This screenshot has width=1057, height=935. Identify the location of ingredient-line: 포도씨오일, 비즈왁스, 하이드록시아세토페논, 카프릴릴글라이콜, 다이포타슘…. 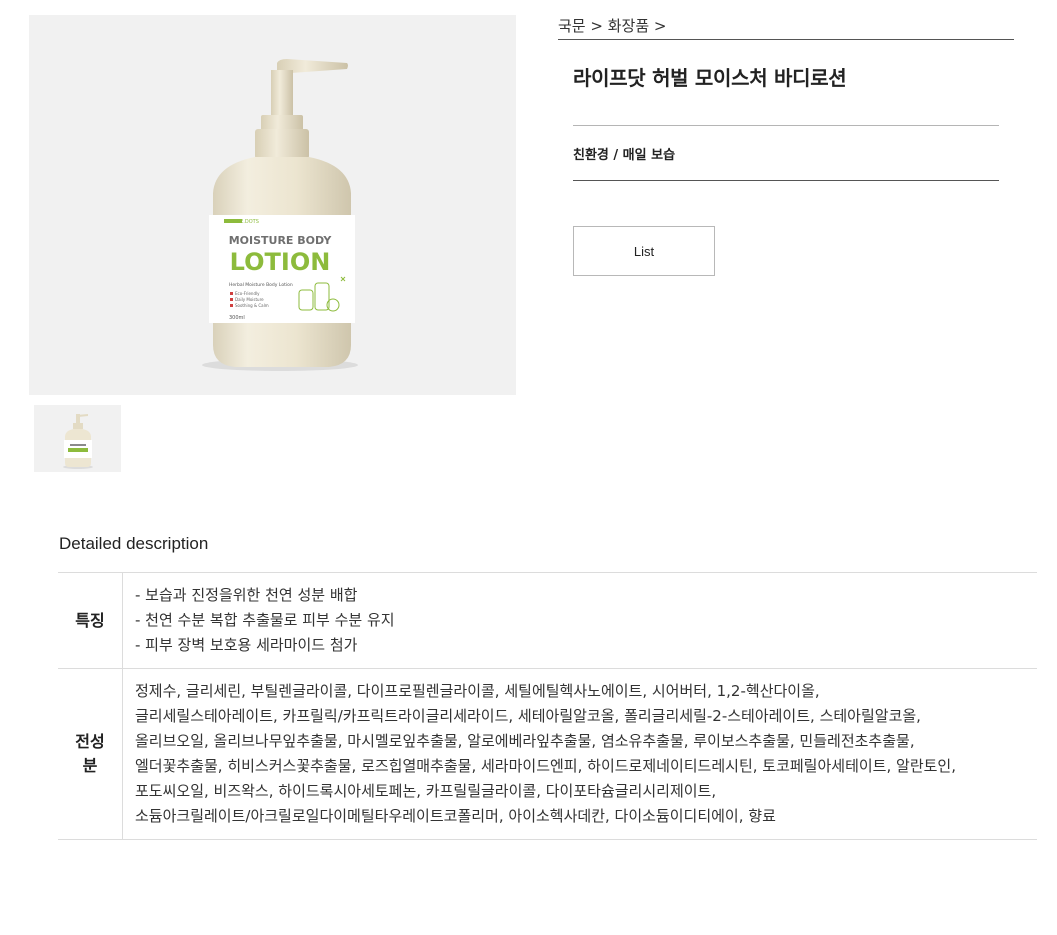
(426, 791).